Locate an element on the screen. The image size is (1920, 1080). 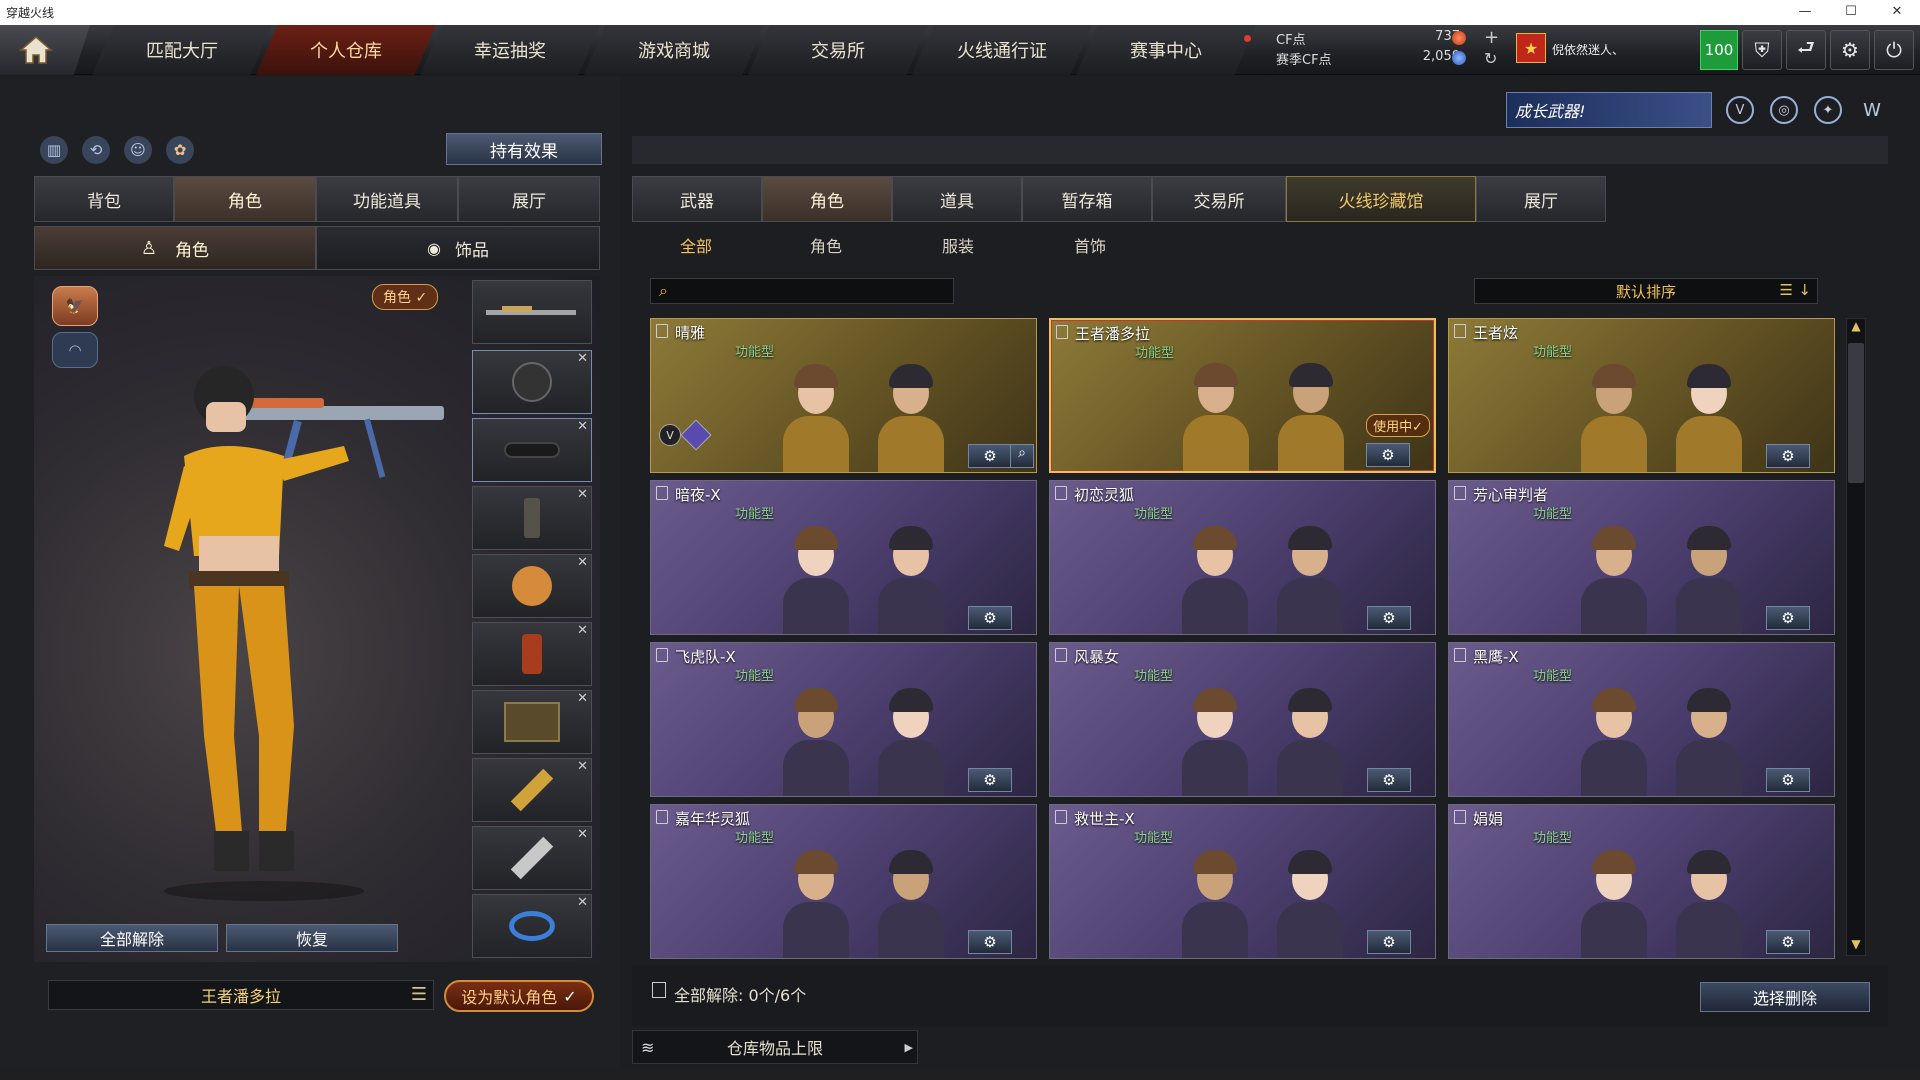
set-default-character-button: 设为默认角色 ✓ is located at coordinates (519, 996).